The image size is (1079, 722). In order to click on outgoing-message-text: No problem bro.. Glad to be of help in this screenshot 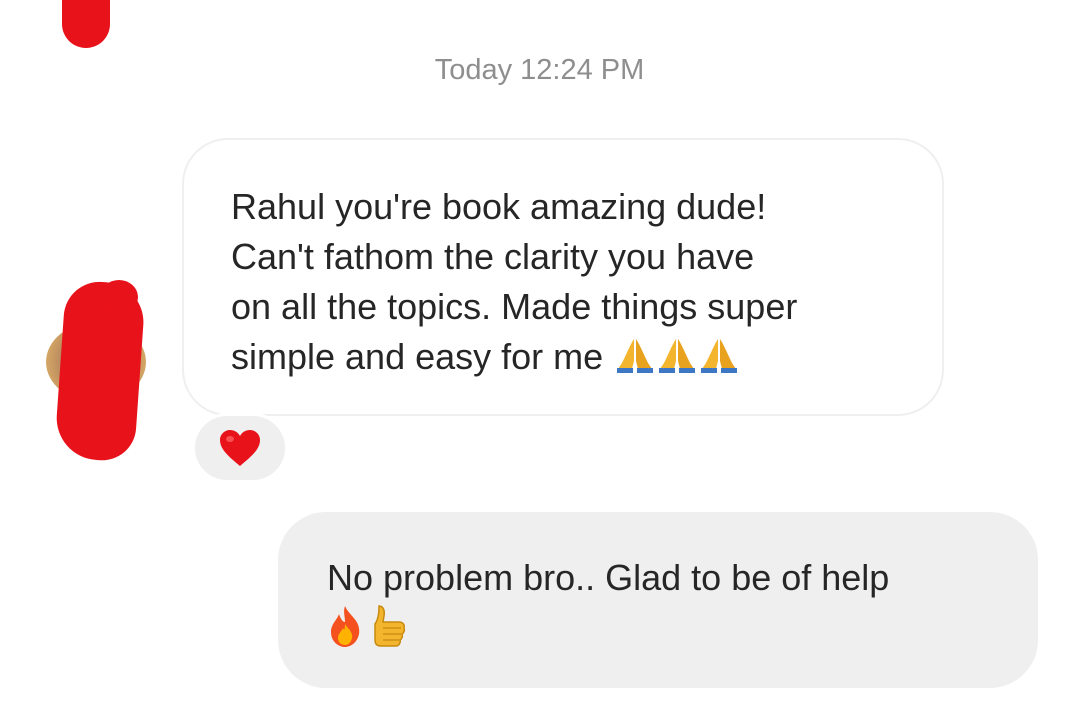, I will do `click(608, 577)`.